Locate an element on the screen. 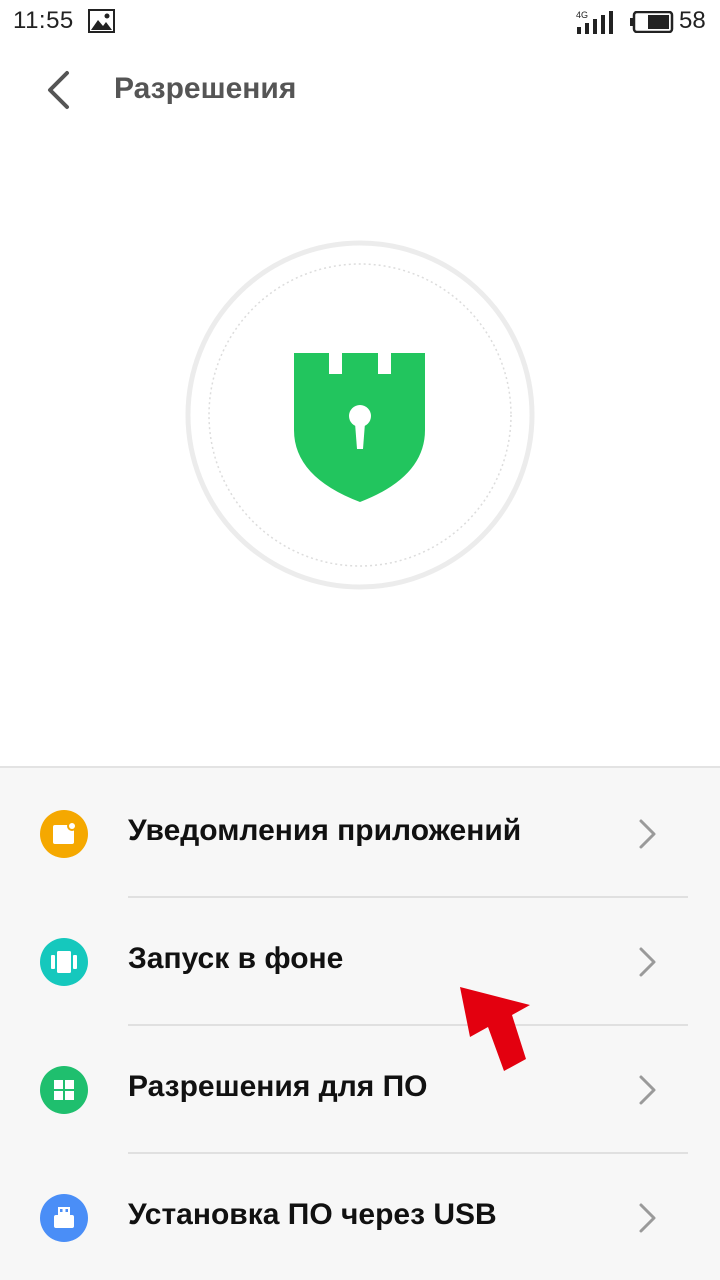 The width and height of the screenshot is (720, 1280). list-item-label: Запуск в фоне is located at coordinates (236, 958).